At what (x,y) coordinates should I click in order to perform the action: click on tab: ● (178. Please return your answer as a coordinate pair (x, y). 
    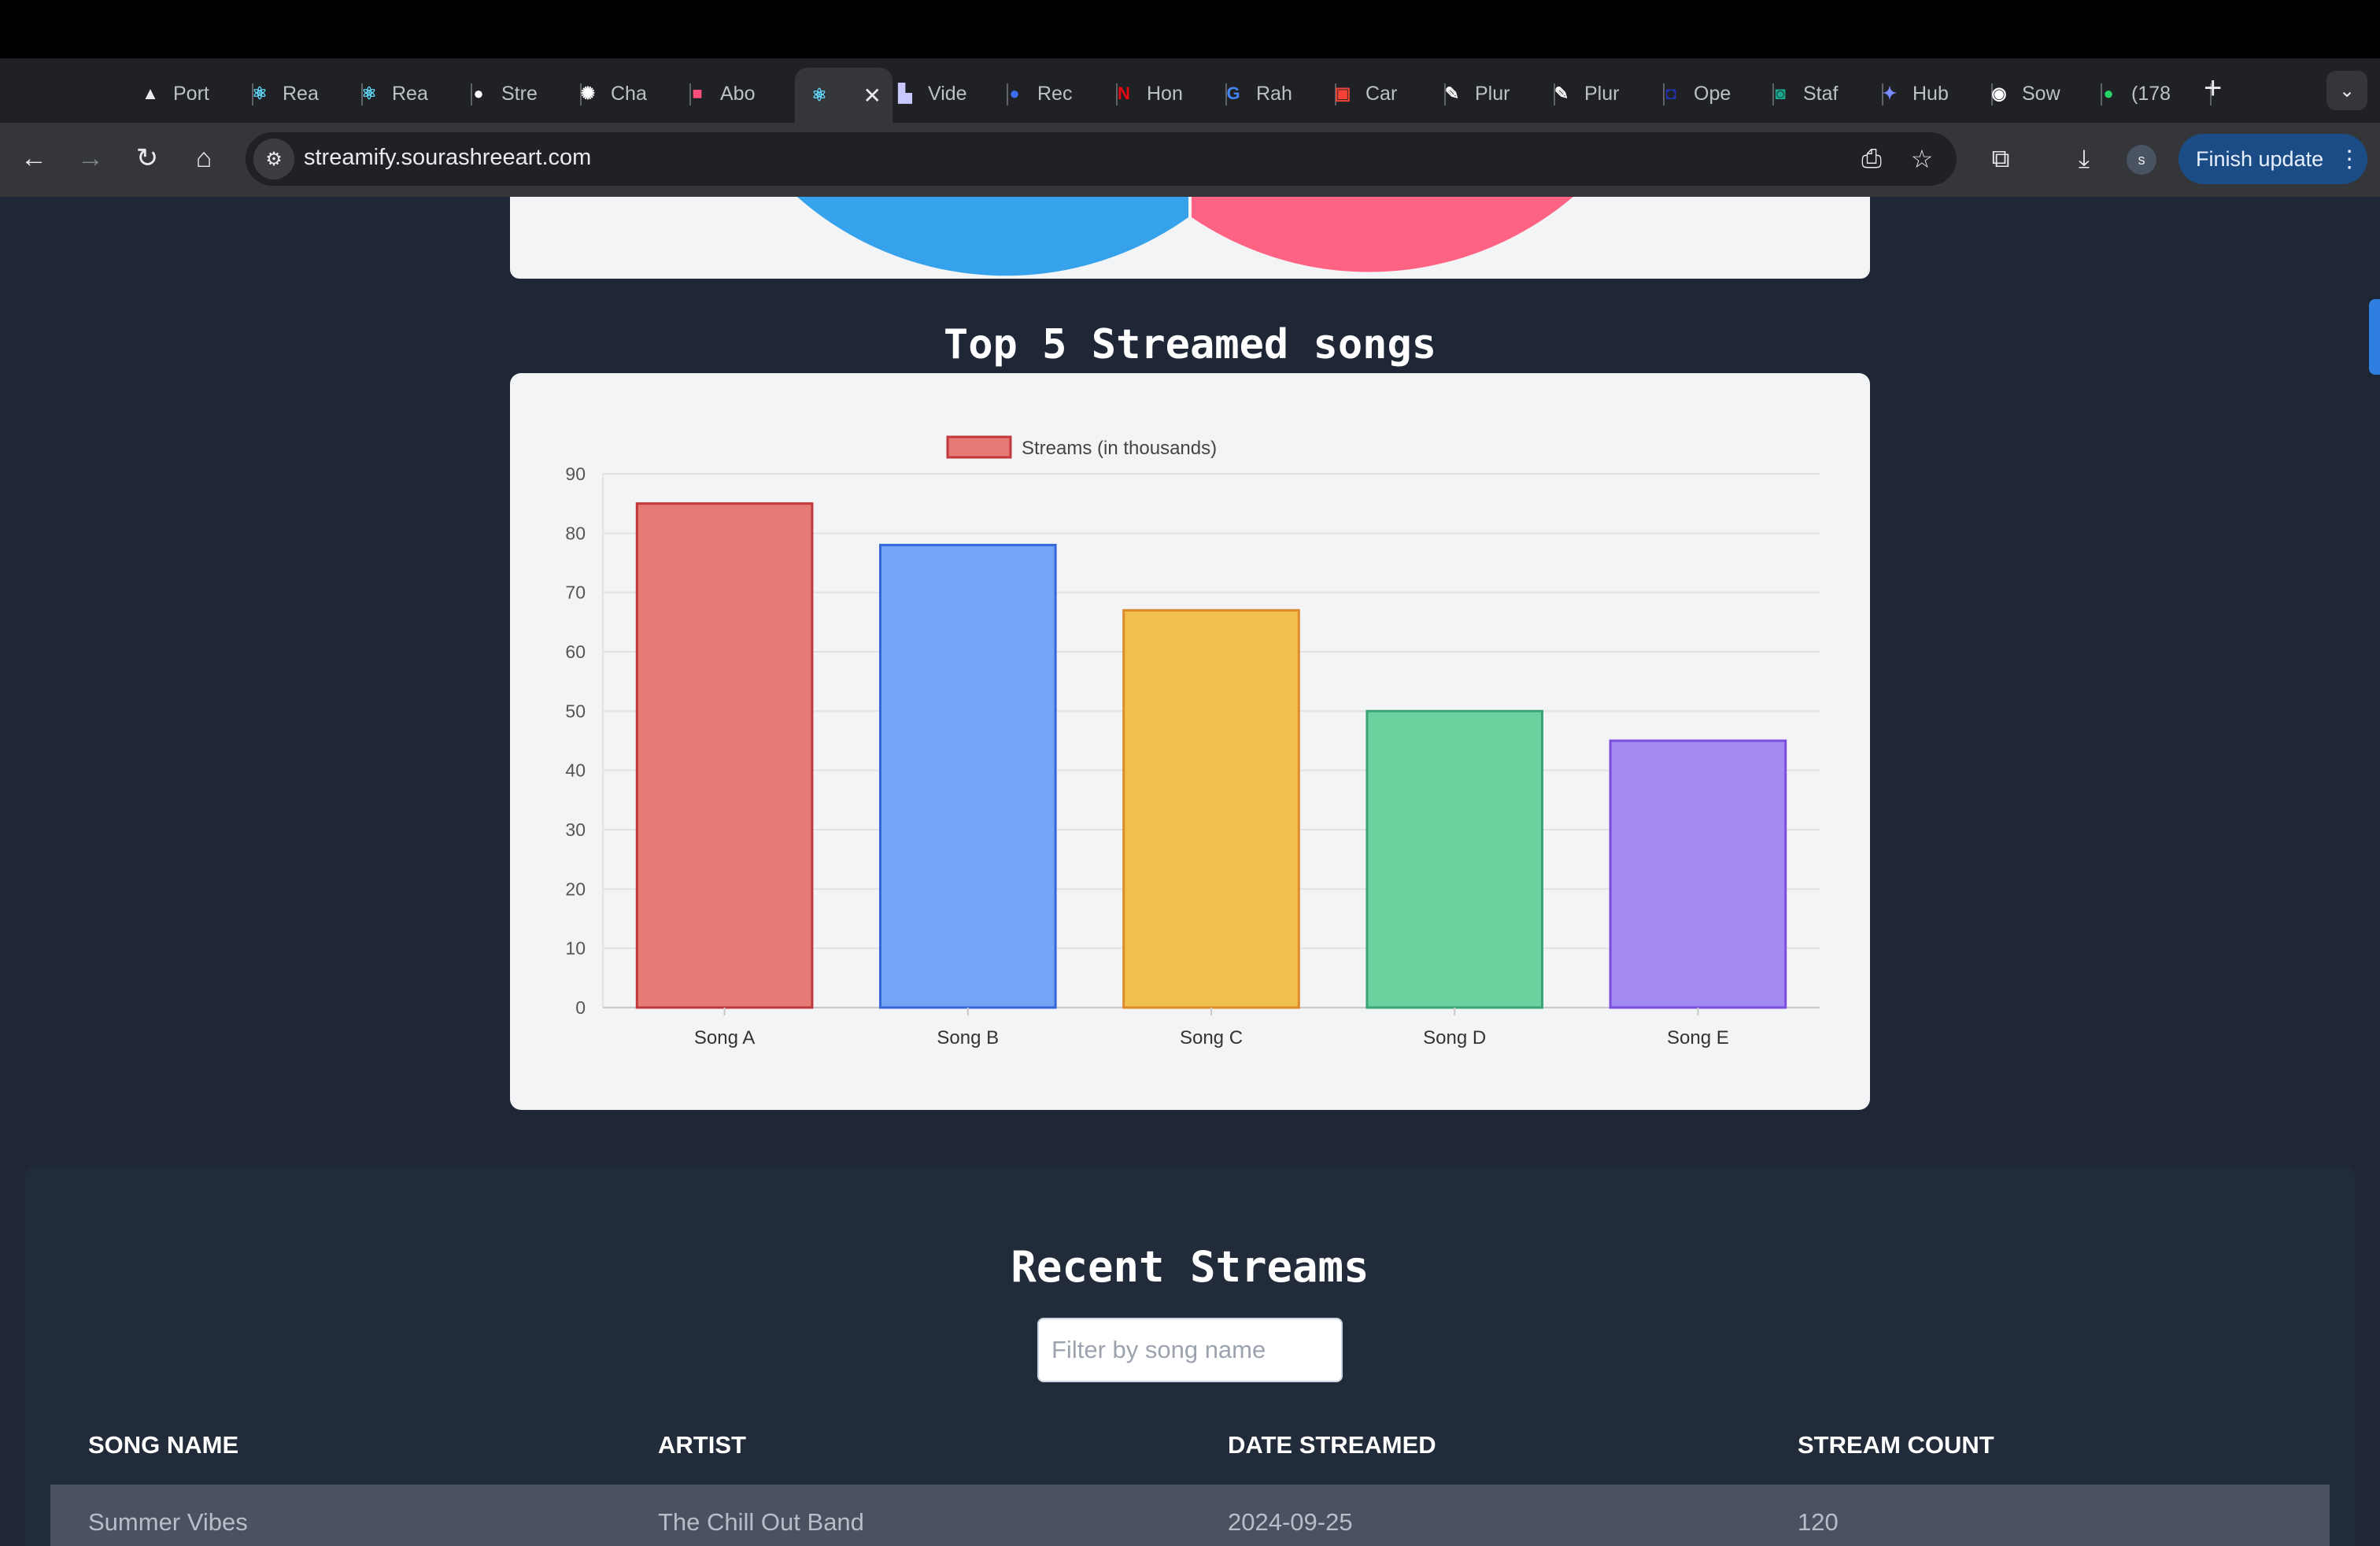
    Looking at the image, I should click on (2154, 94).